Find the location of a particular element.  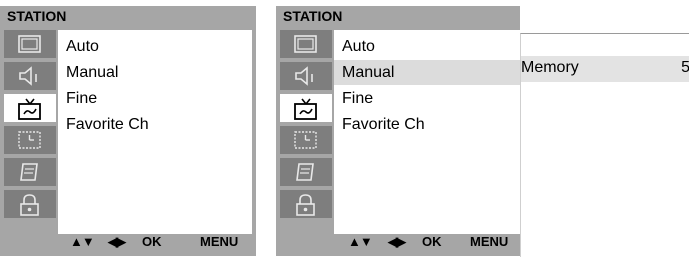

menu-item-manual: Manual is located at coordinates (155, 72).